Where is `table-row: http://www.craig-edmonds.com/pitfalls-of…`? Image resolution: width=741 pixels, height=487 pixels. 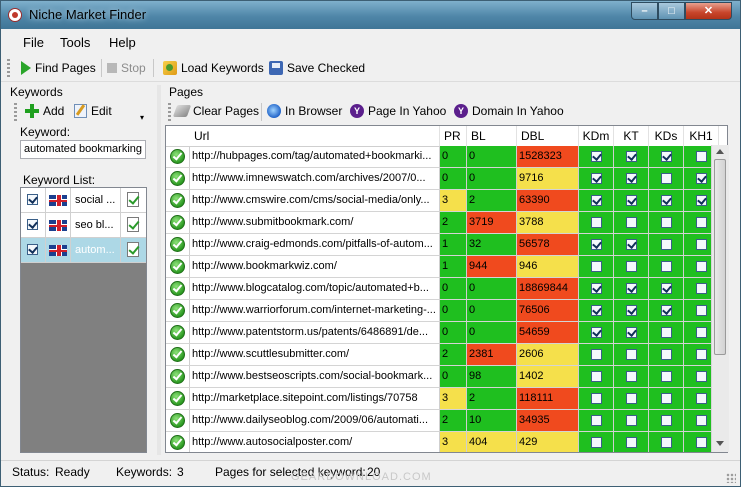 table-row: http://www.craig-edmonds.com/pitfalls-of… is located at coordinates (446, 245).